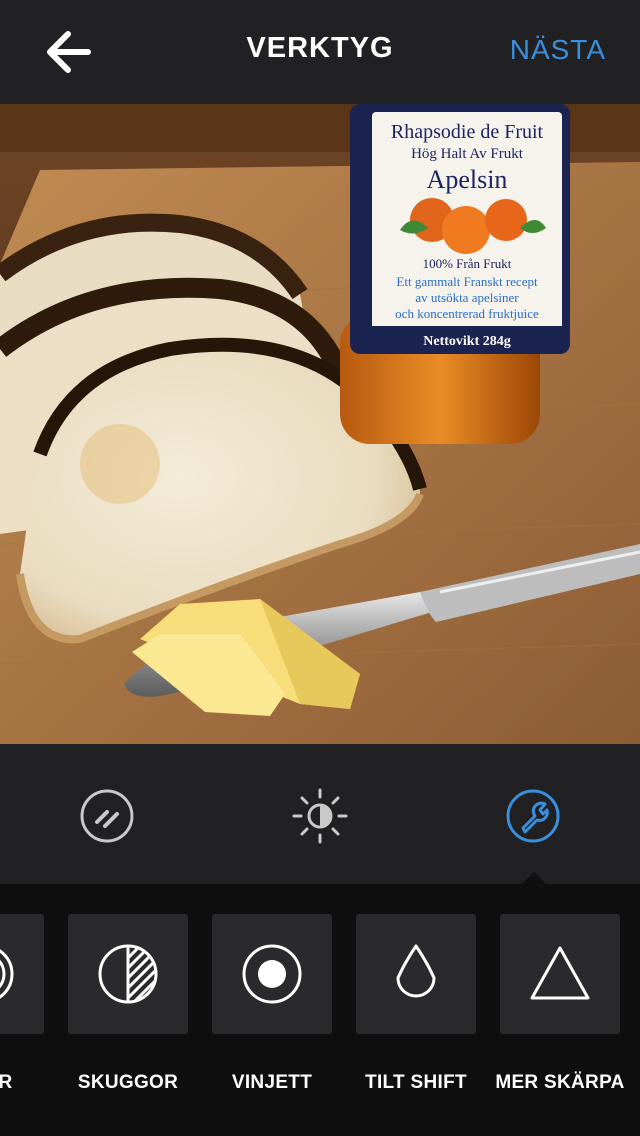 The height and width of the screenshot is (1136, 640). Describe the element at coordinates (416, 971) in the screenshot. I see `drop-icon` at that location.